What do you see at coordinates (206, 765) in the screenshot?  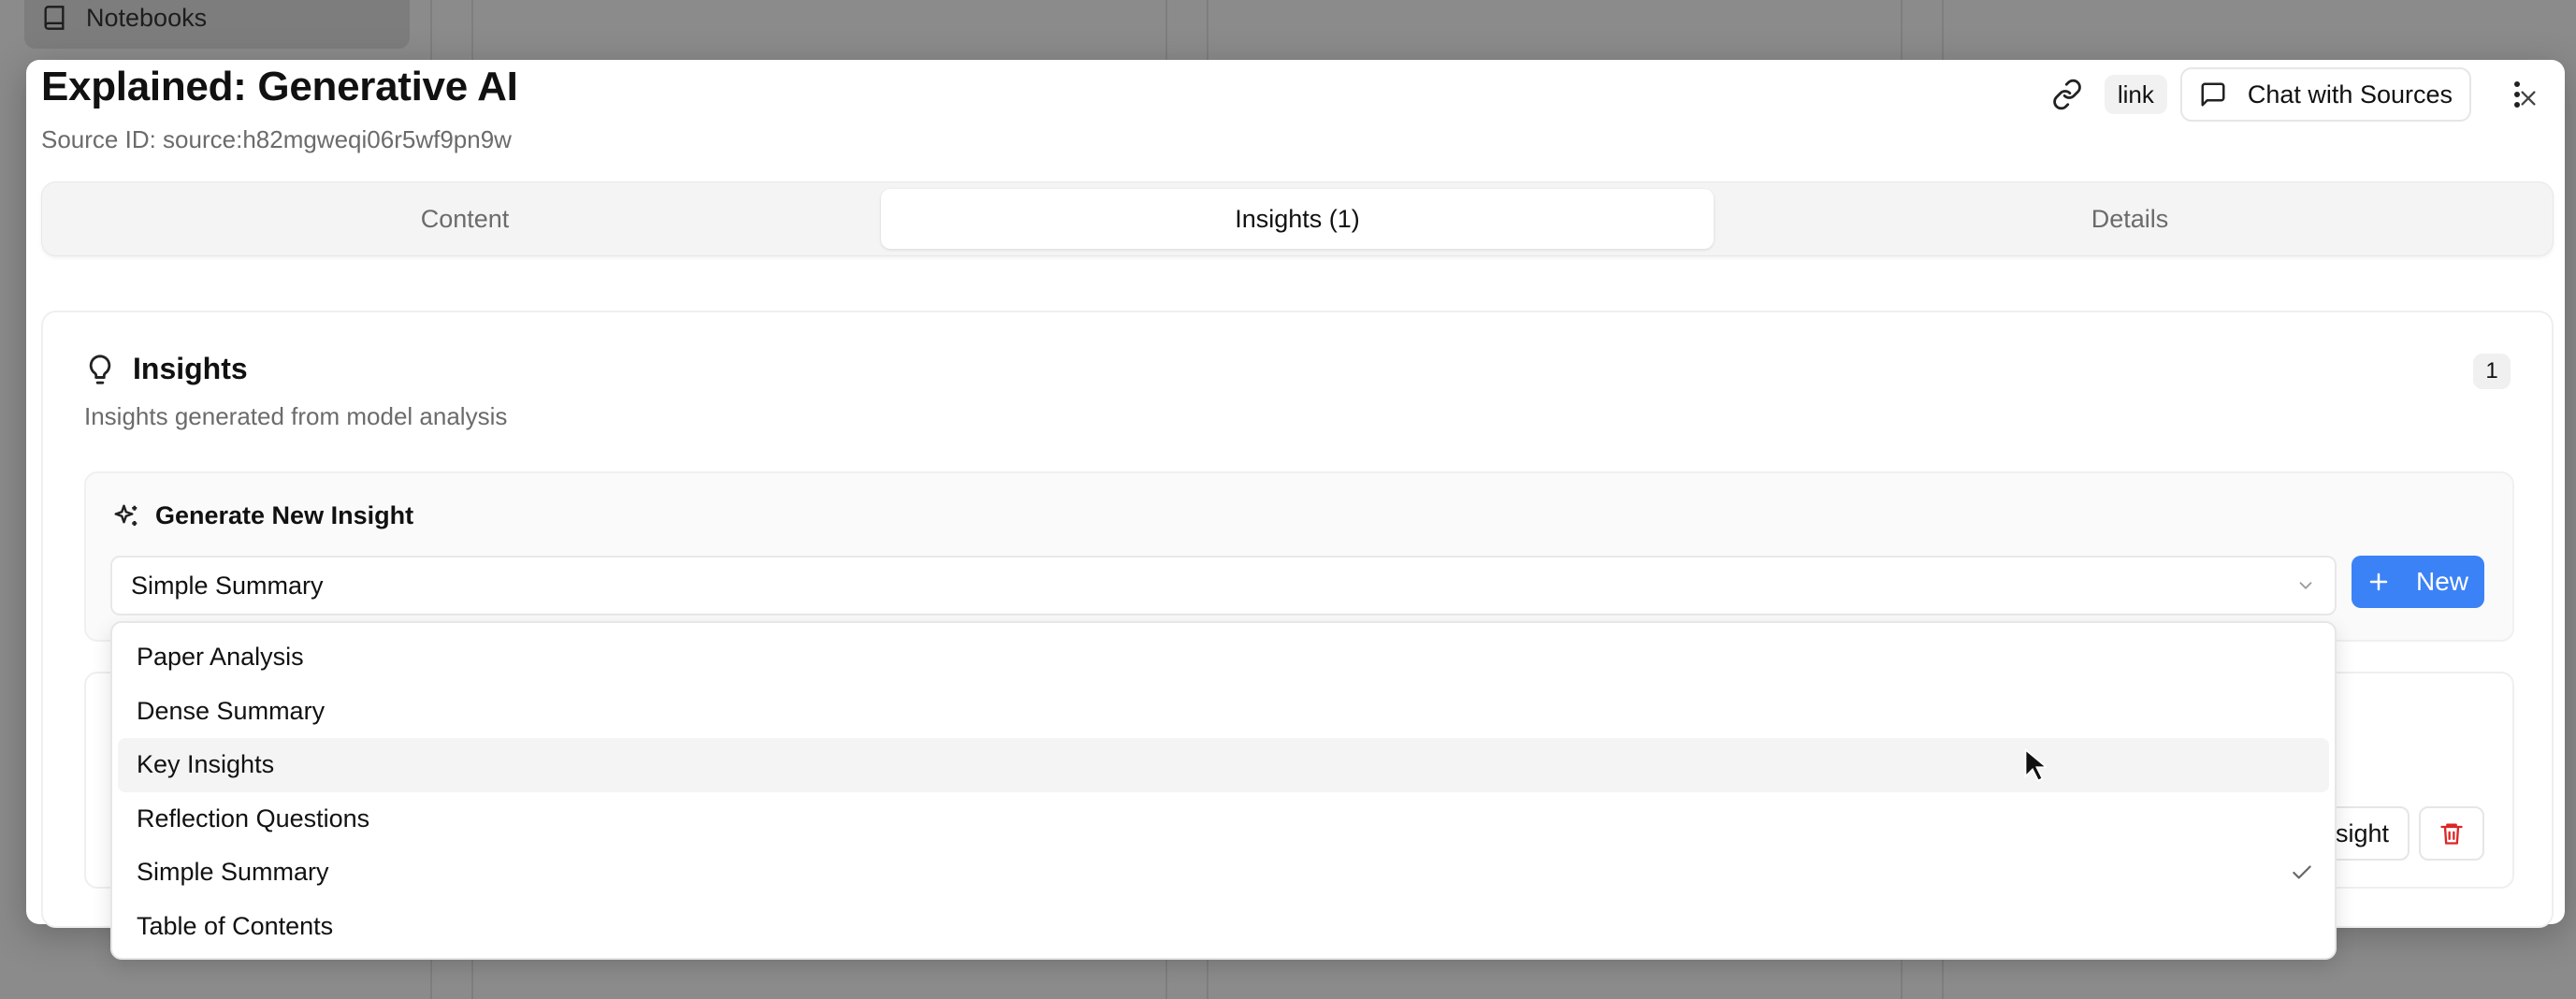 I see `option-label: Key Insights` at bounding box center [206, 765].